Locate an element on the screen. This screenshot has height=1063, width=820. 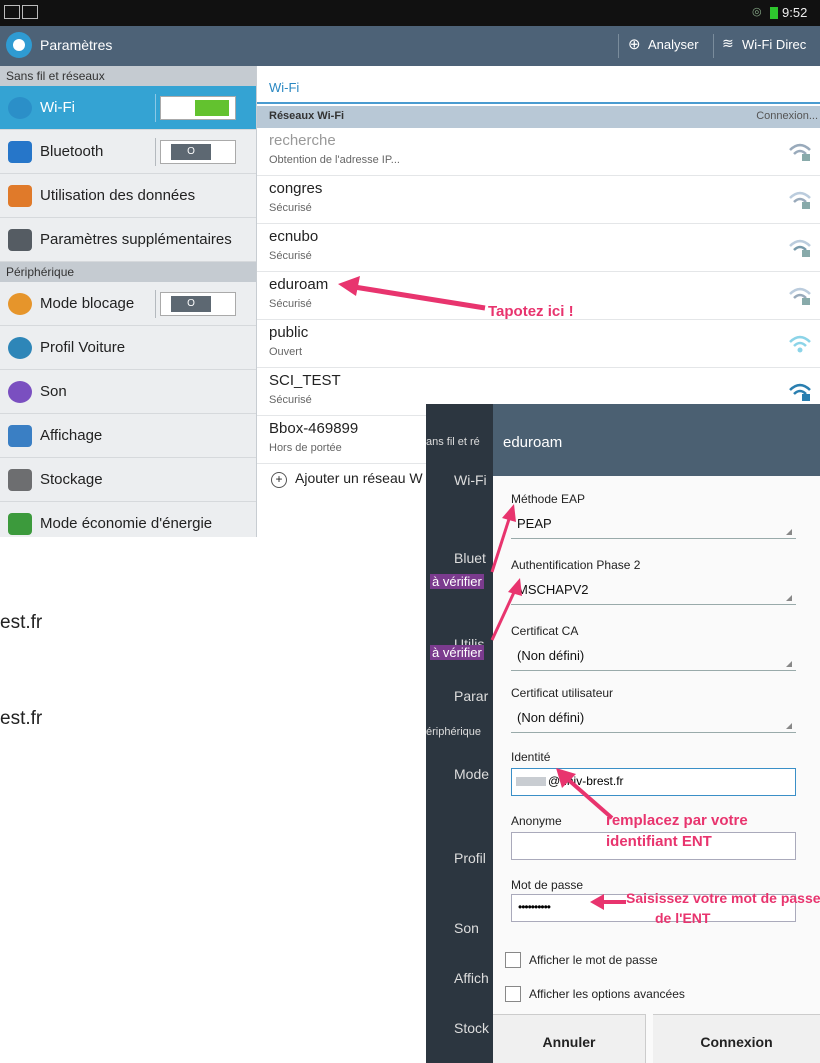
more-settings-icon is located at coordinates (20, 240).